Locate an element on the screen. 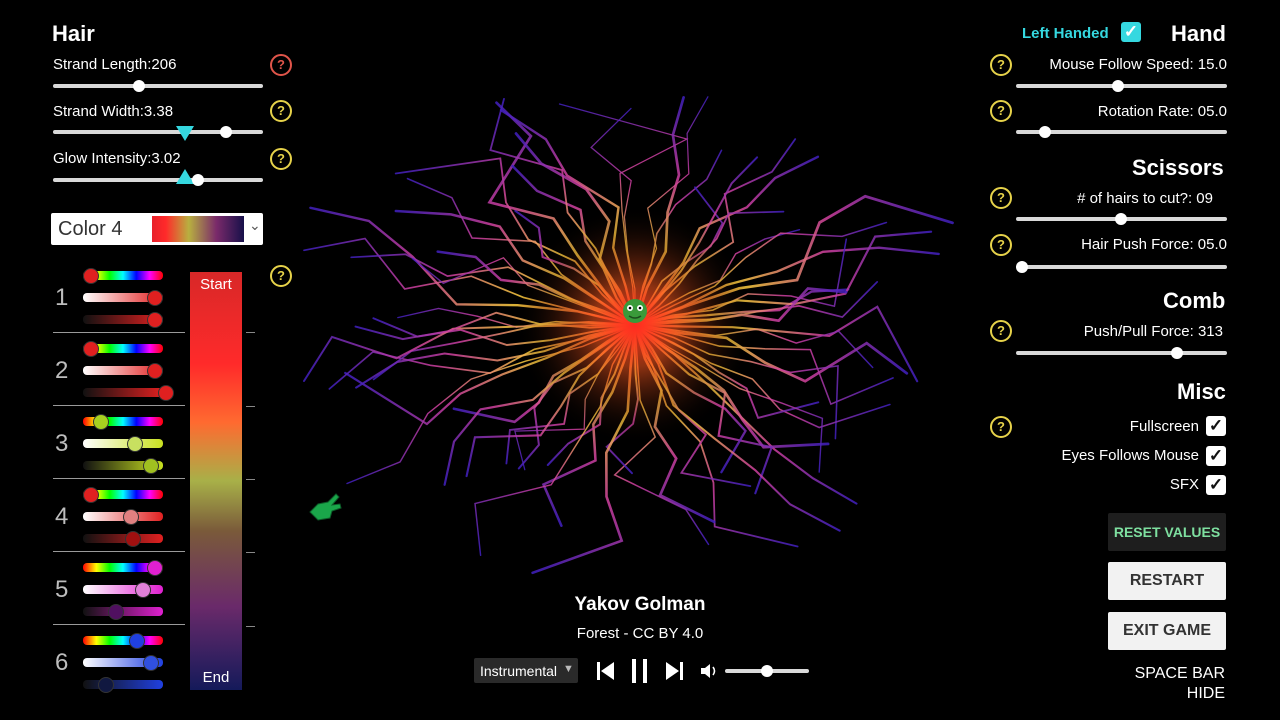  misc-section-title: Misc is located at coordinates (1201, 391).